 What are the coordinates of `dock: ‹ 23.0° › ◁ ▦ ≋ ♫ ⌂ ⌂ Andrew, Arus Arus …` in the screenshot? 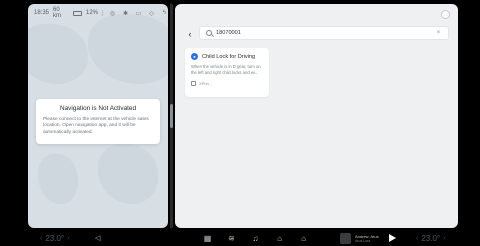 It's located at (243, 238).